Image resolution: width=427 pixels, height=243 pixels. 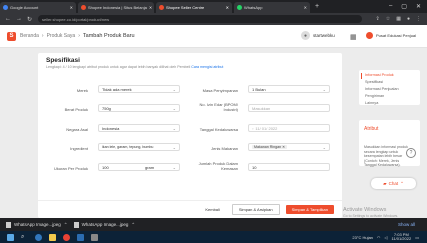 I want to click on expiry-date-input: ▫ 11/ 01/ 2022, so click(x=289, y=128).